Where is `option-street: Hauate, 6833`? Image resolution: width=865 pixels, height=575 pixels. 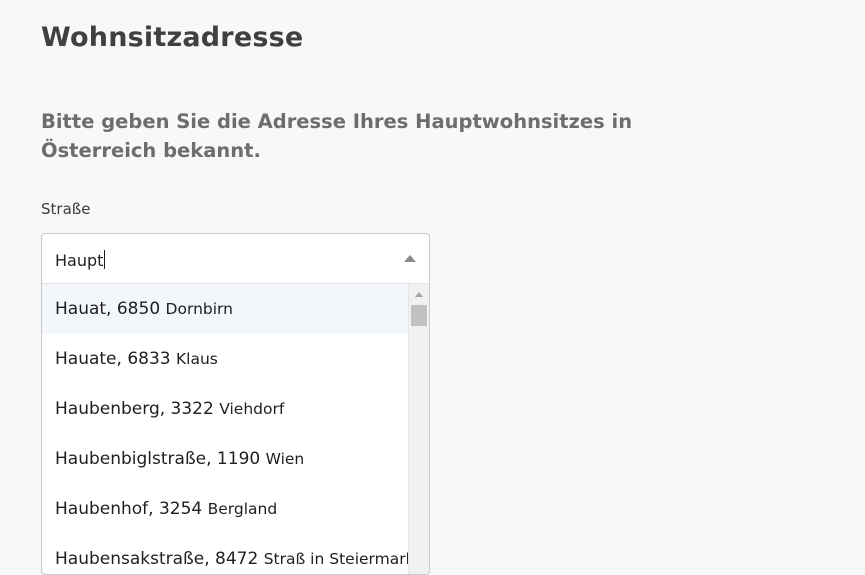
option-street: Hauate, 6833 is located at coordinates (113, 359).